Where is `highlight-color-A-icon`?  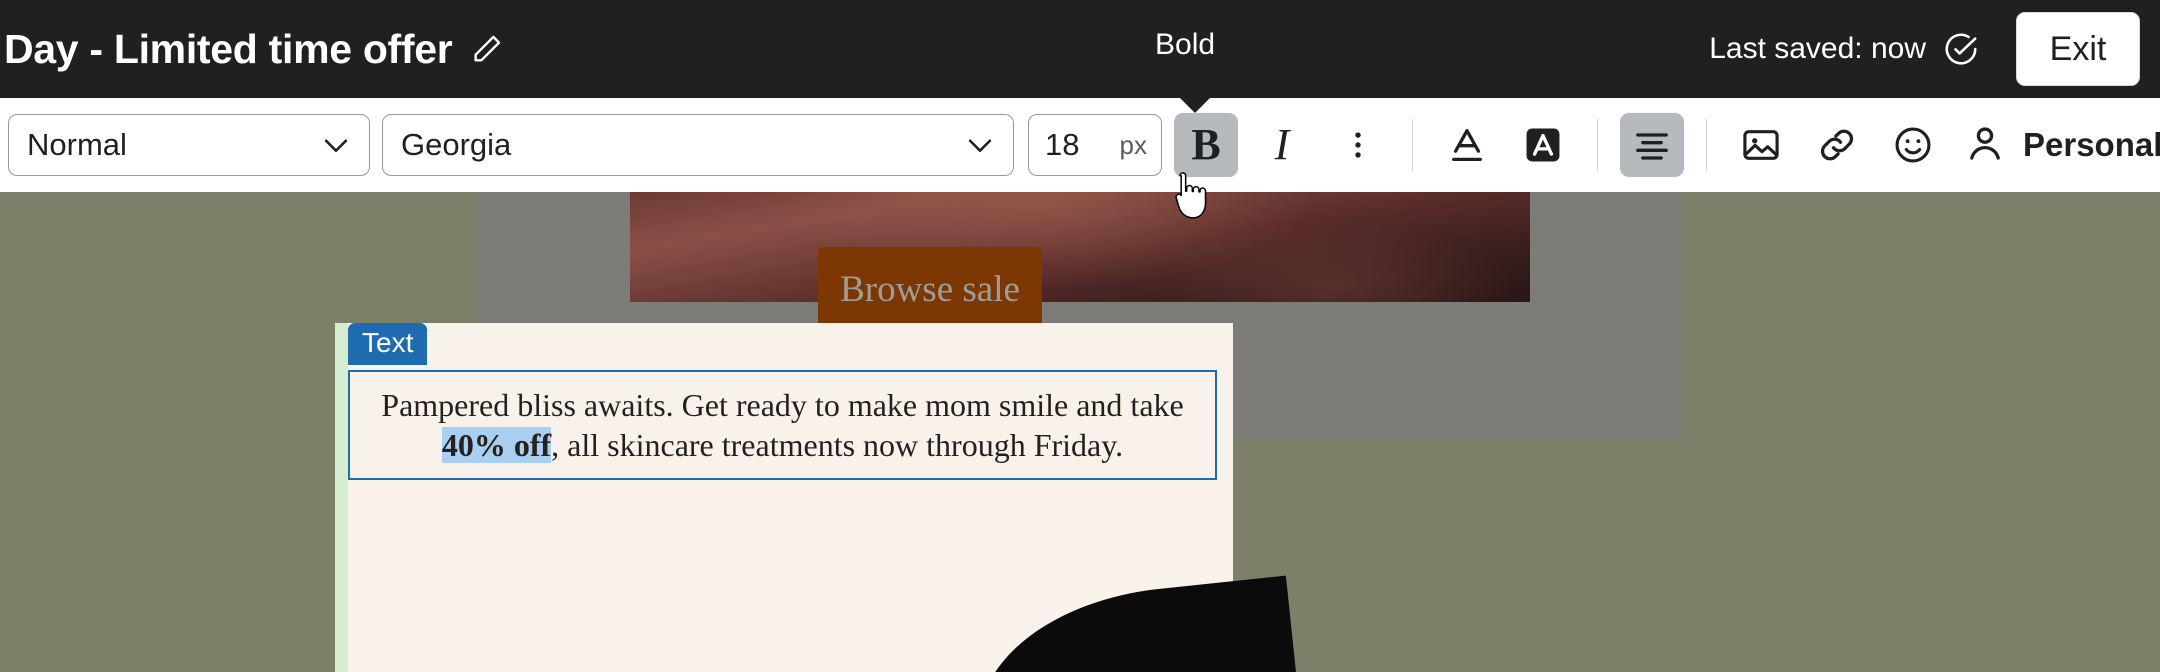
highlight-color-A-icon is located at coordinates (1543, 145).